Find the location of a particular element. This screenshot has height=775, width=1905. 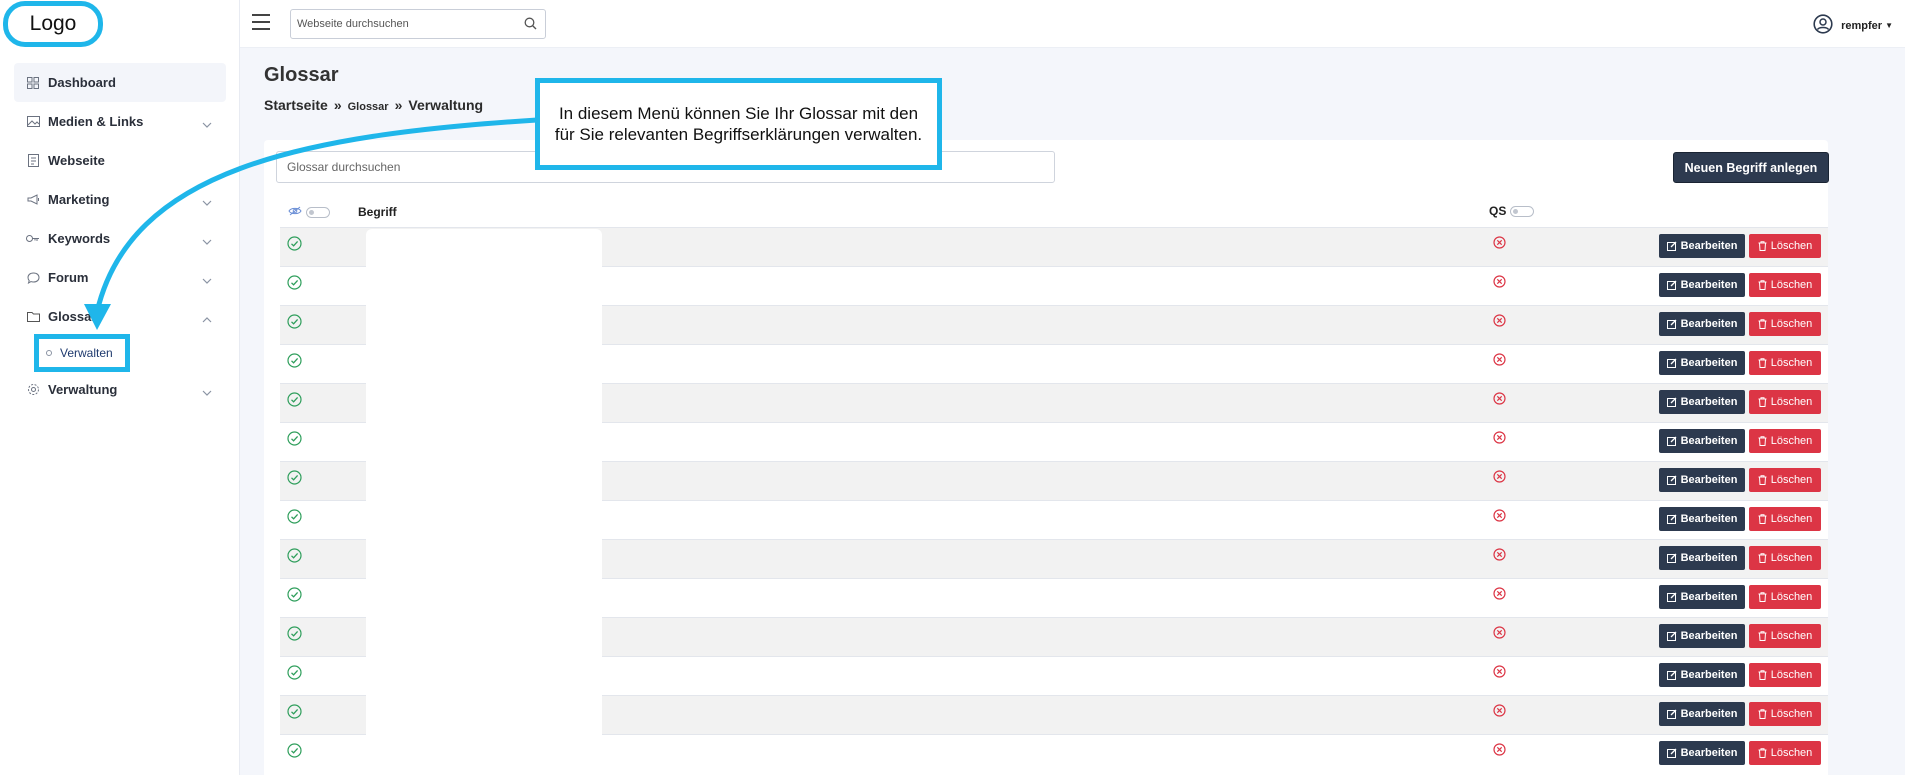

breadcrumb-section: Glossar is located at coordinates (368, 107).